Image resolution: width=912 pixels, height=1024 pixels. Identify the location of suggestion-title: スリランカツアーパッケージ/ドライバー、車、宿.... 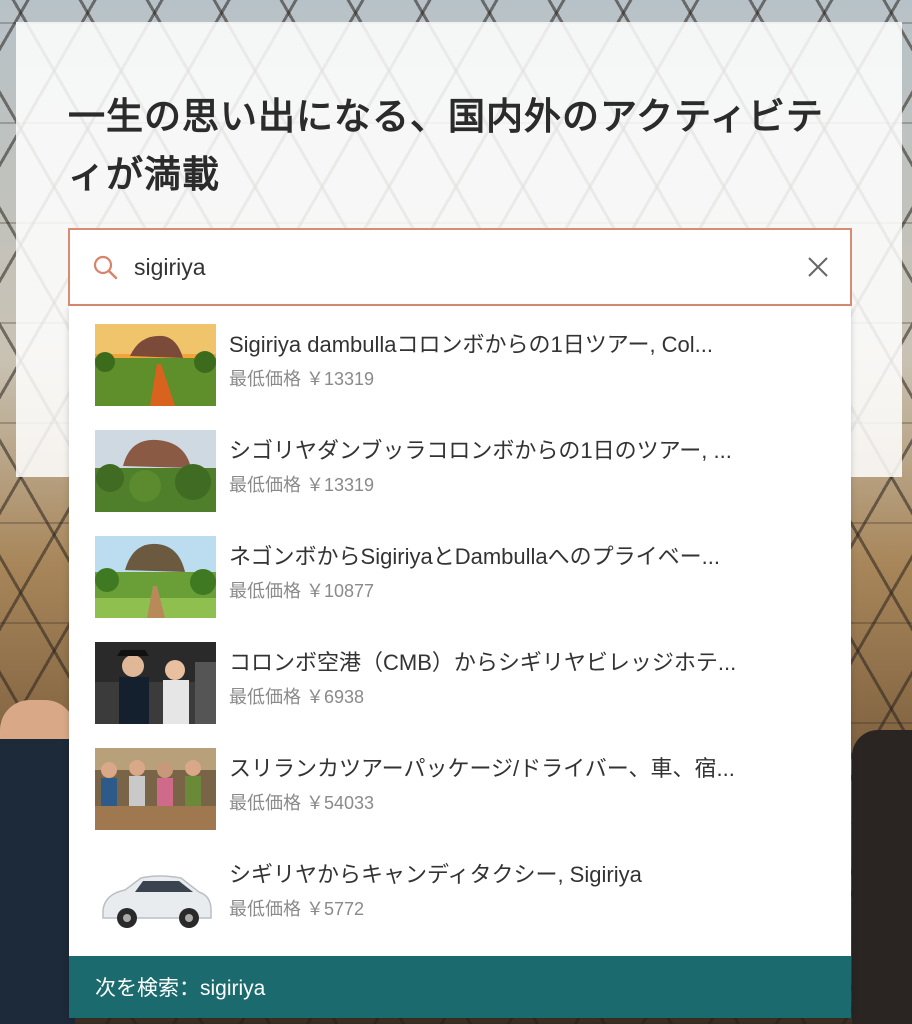
(482, 768).